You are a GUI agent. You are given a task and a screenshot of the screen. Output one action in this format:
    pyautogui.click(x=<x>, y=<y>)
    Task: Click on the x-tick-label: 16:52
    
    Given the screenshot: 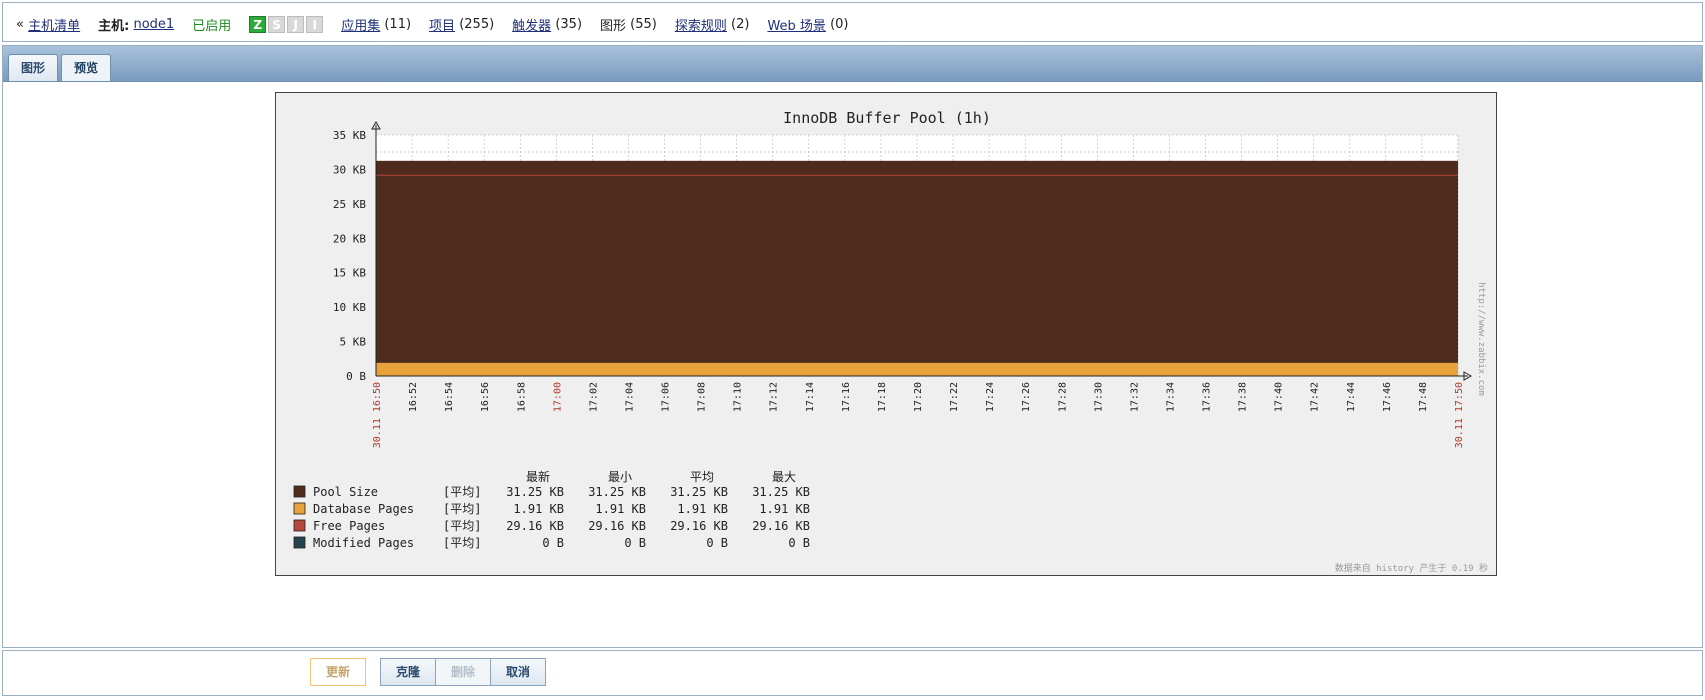 What is the action you would take?
    pyautogui.click(x=413, y=397)
    